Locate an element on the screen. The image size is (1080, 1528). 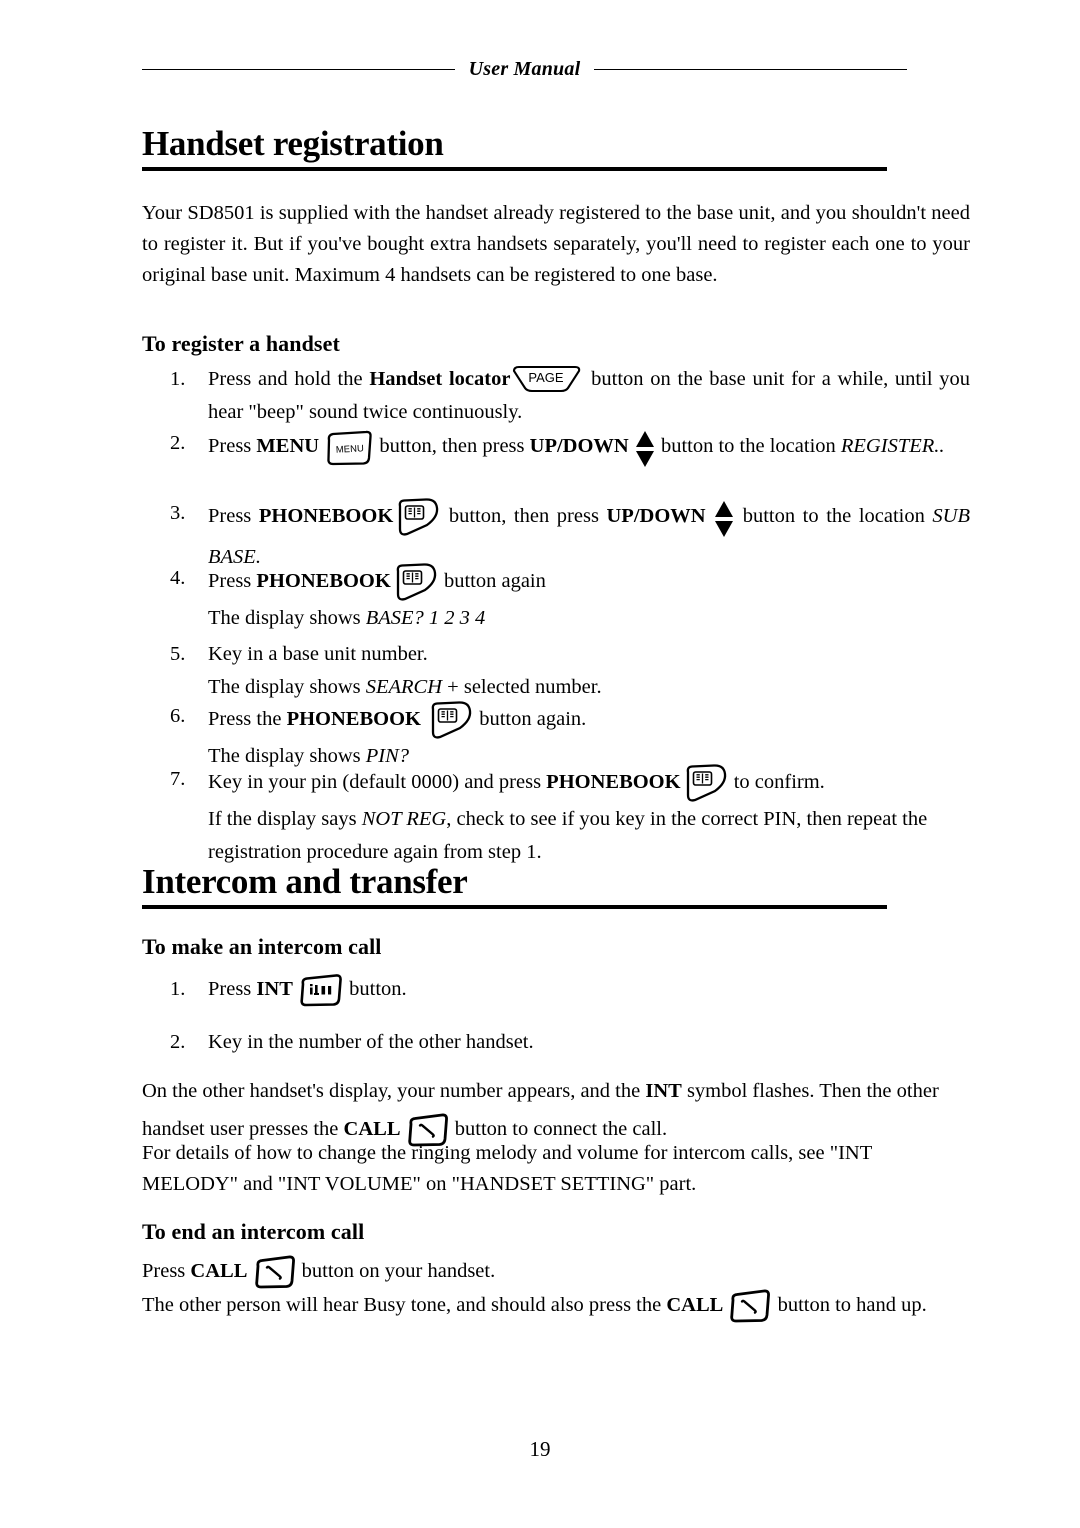
header-rule-right is located at coordinates (750, 69).